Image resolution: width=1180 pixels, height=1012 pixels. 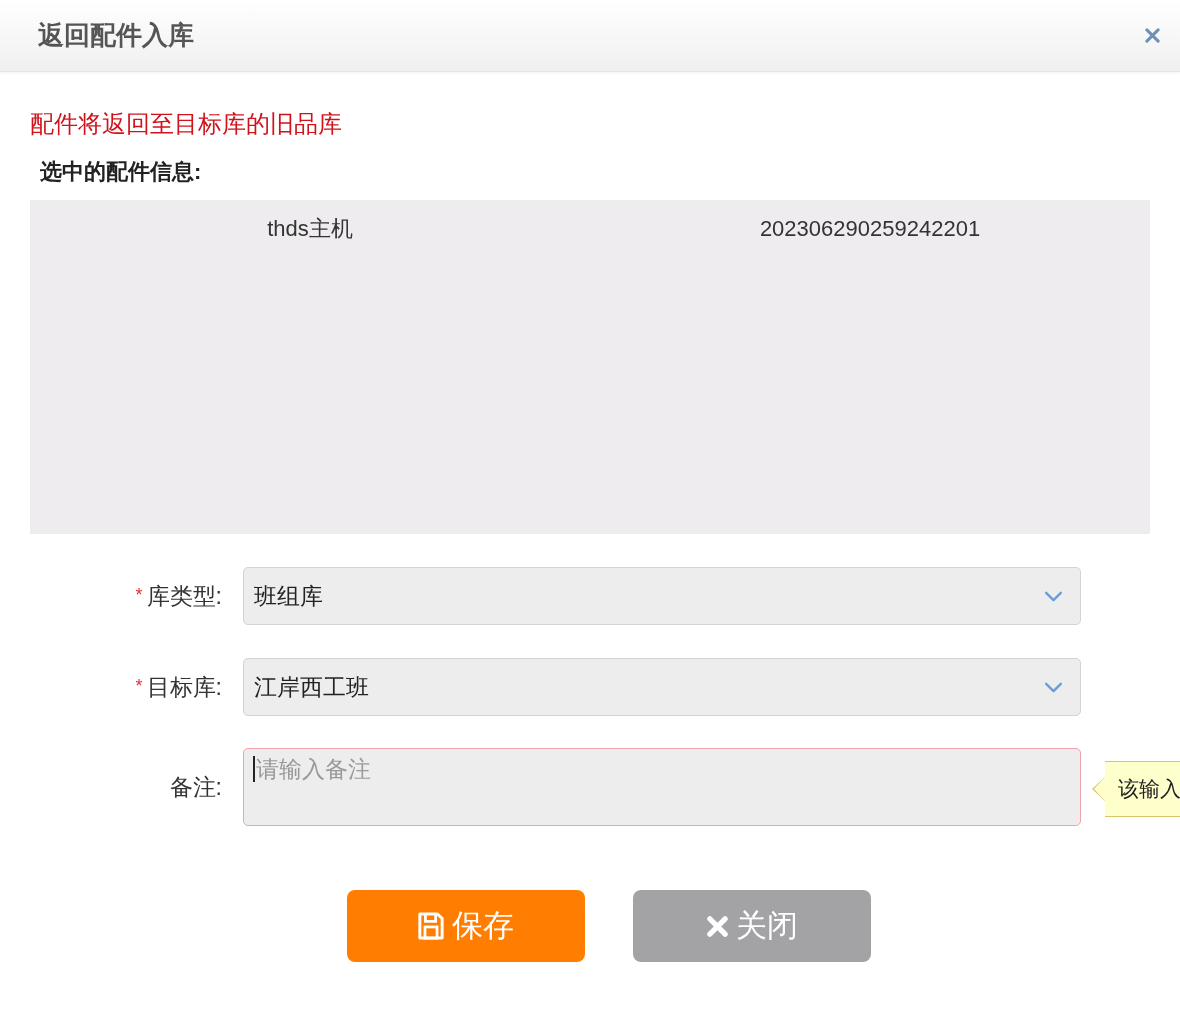 What do you see at coordinates (311, 687) in the screenshot?
I see `dropdown-value: 江岸西工班` at bounding box center [311, 687].